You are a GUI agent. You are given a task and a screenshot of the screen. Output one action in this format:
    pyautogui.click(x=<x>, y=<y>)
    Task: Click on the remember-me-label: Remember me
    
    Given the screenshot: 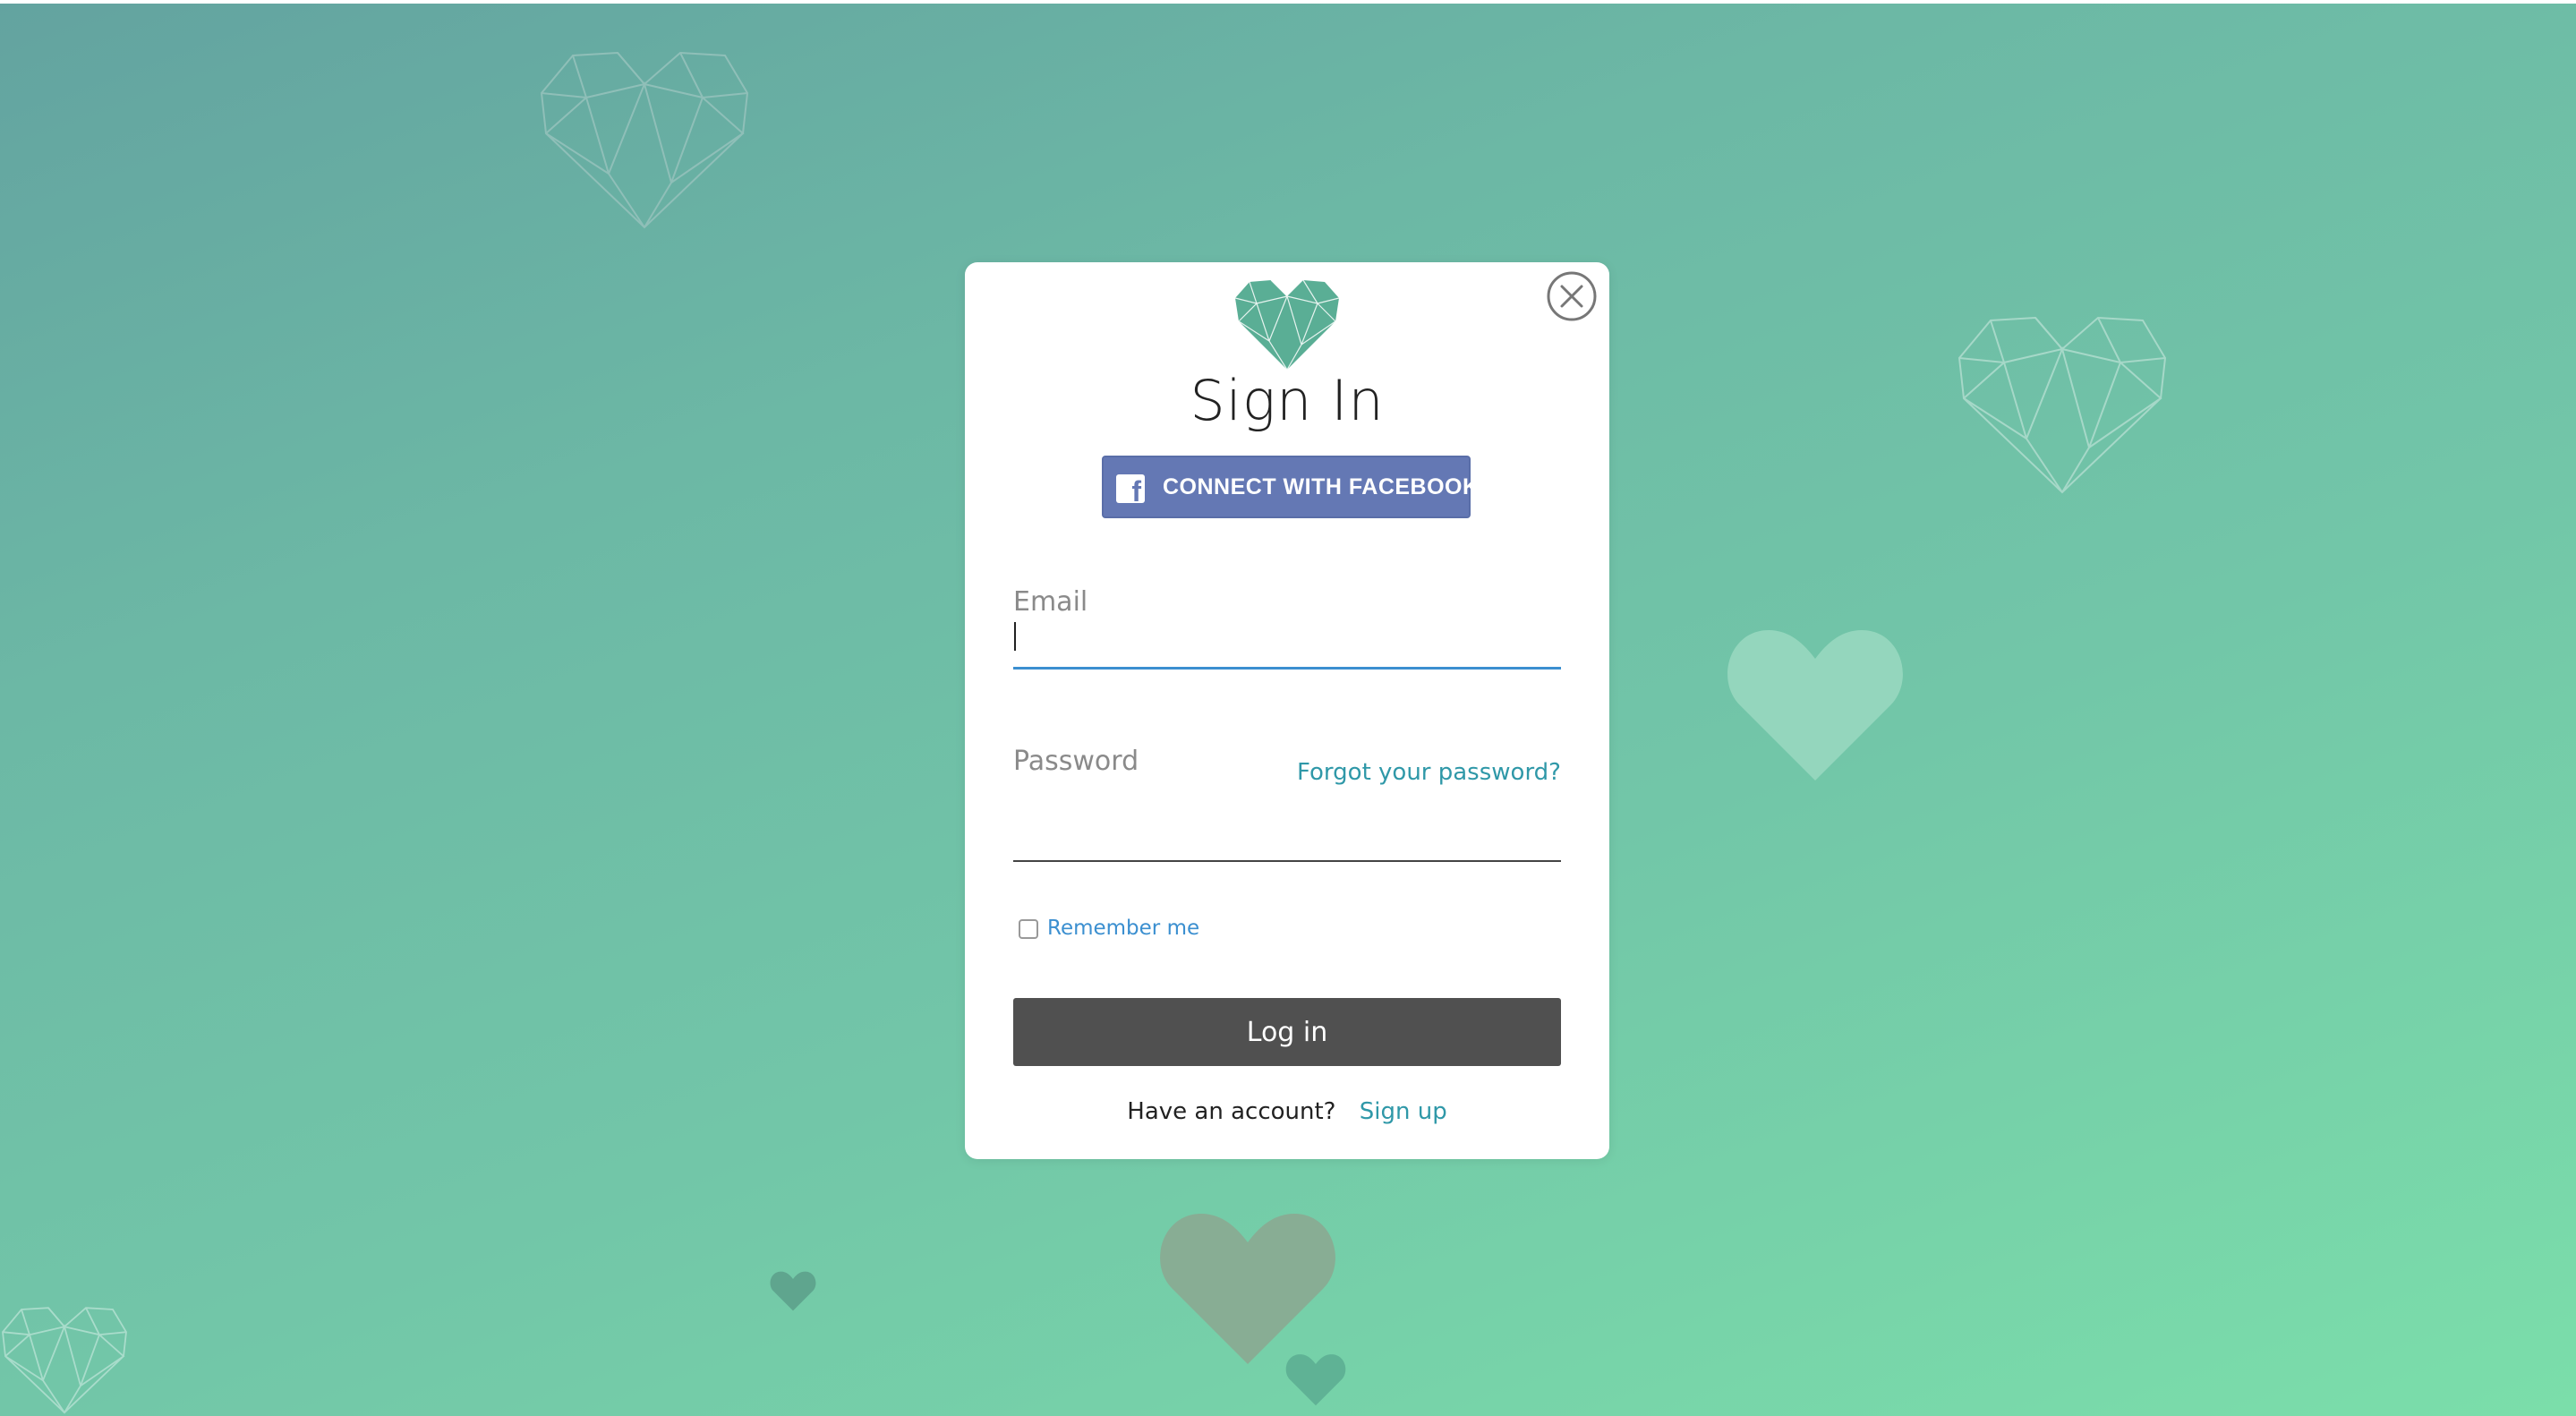 What is the action you would take?
    pyautogui.click(x=1123, y=929)
    